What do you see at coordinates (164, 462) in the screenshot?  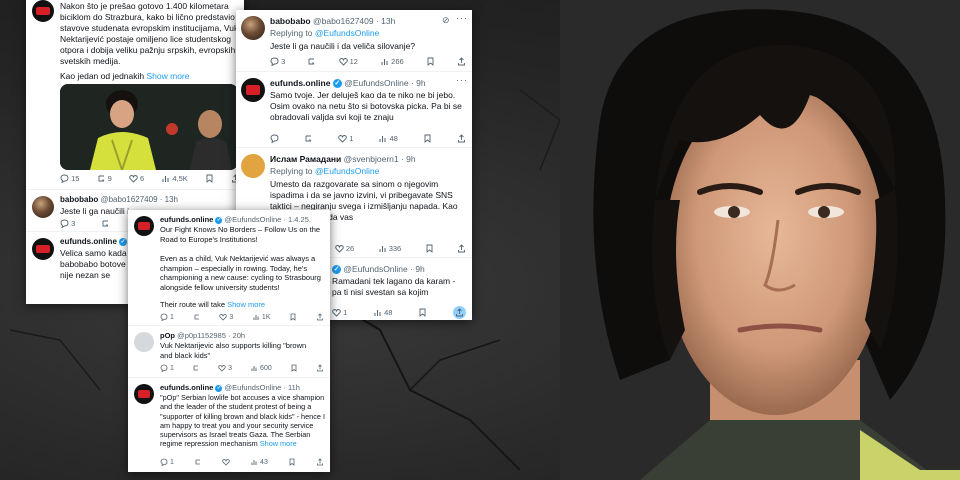 I see `reply-icon` at bounding box center [164, 462].